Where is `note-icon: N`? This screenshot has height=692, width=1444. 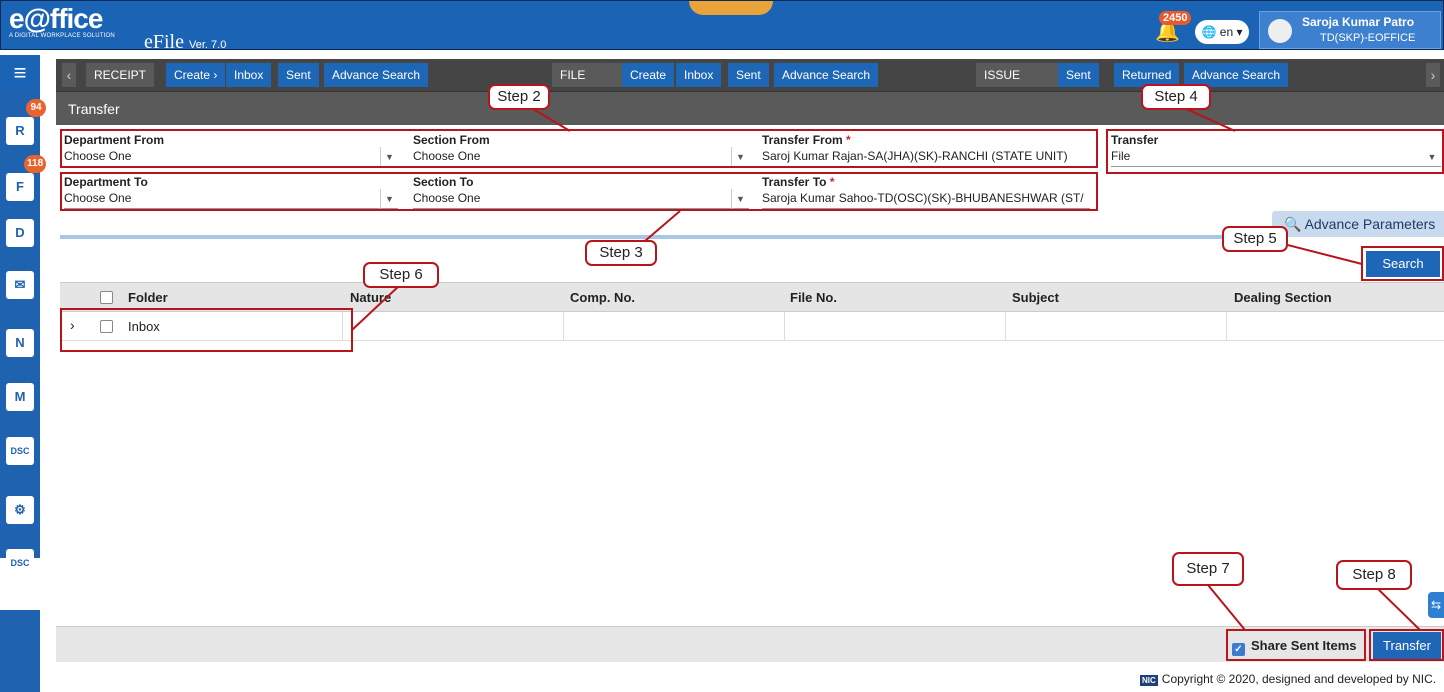
note-icon: N is located at coordinates (20, 343).